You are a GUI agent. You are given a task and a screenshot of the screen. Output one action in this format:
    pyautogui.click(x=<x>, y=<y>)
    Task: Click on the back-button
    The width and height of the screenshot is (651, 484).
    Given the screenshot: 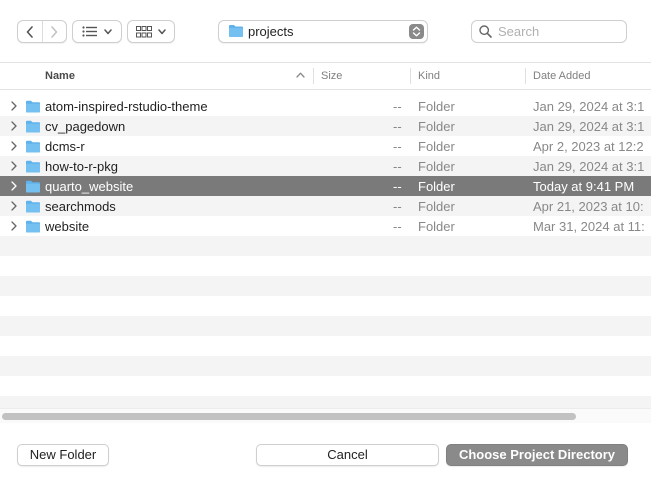 What is the action you would take?
    pyautogui.click(x=30, y=31)
    